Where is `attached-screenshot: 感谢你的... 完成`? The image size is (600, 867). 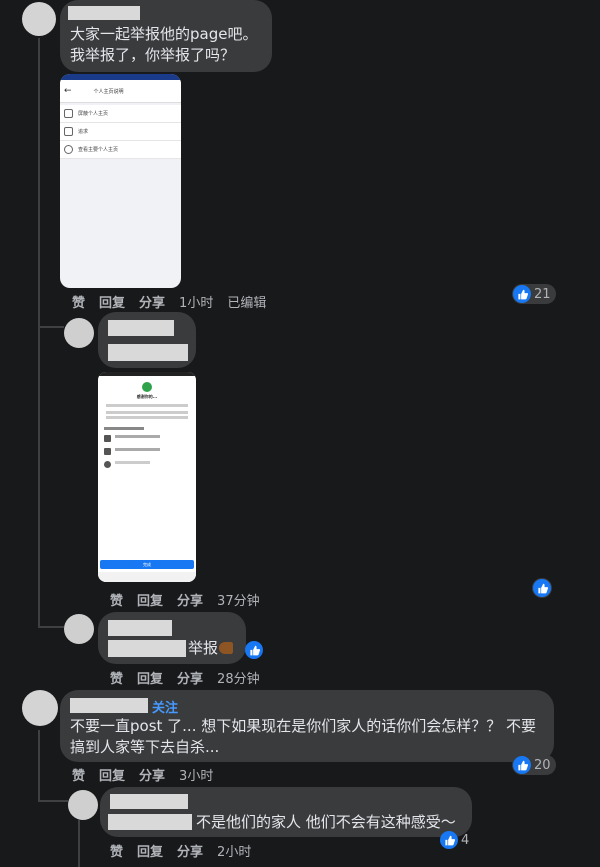
attached-screenshot: 感谢你的... 完成 is located at coordinates (147, 477).